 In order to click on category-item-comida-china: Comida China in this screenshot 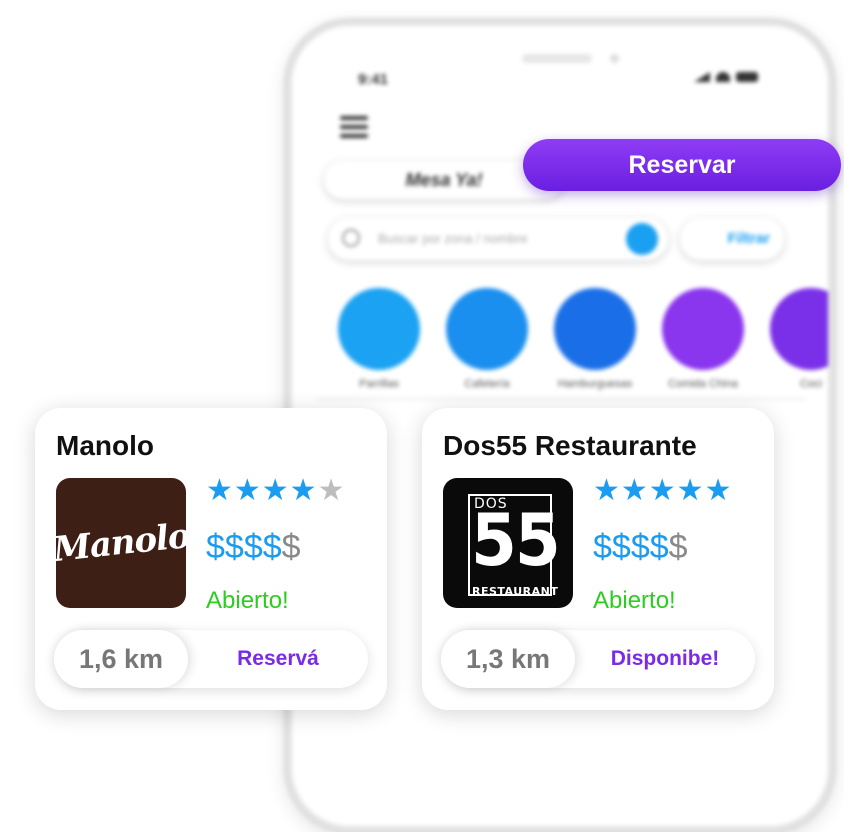, I will do `click(703, 339)`.